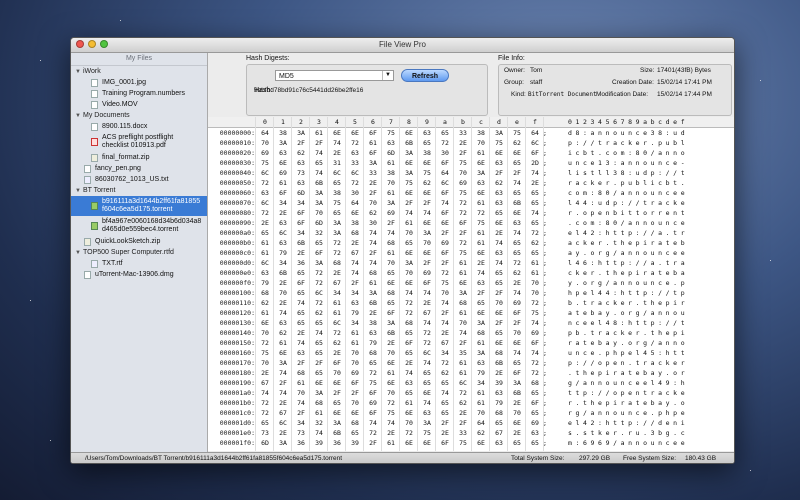 Image resolution: width=800 pixels, height=500 pixels. What do you see at coordinates (139, 274) in the screenshot?
I see `file-item: uTorrent-Mac-13906.dmg` at bounding box center [139, 274].